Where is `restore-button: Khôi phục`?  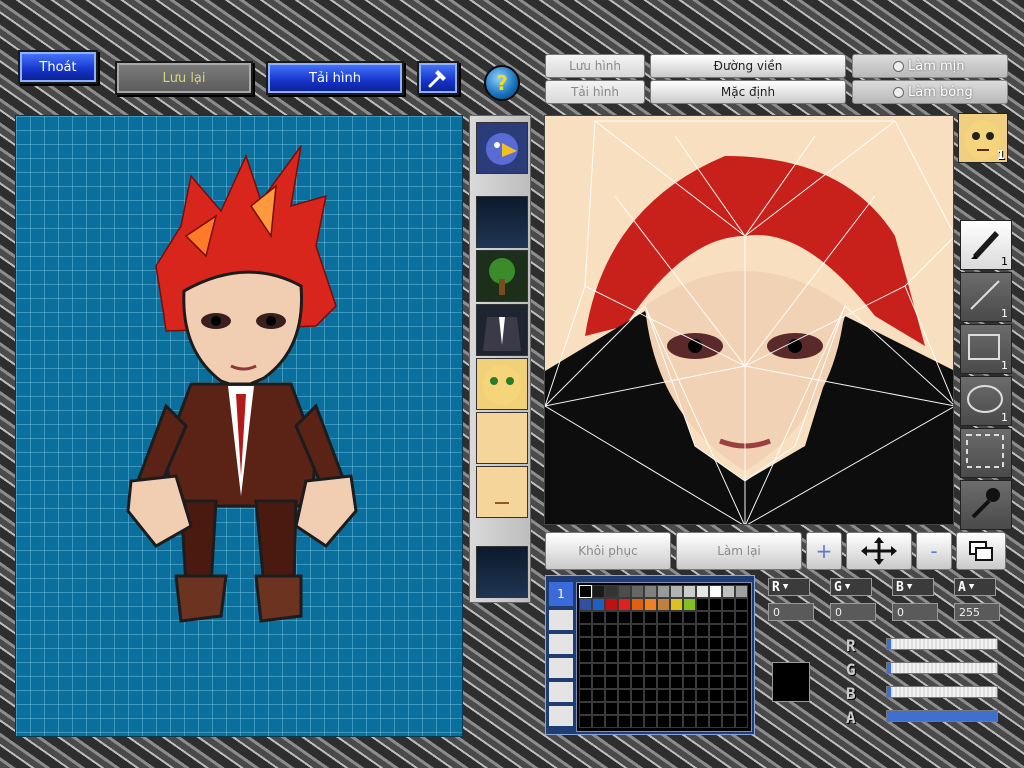
restore-button: Khôi phục is located at coordinates (608, 551).